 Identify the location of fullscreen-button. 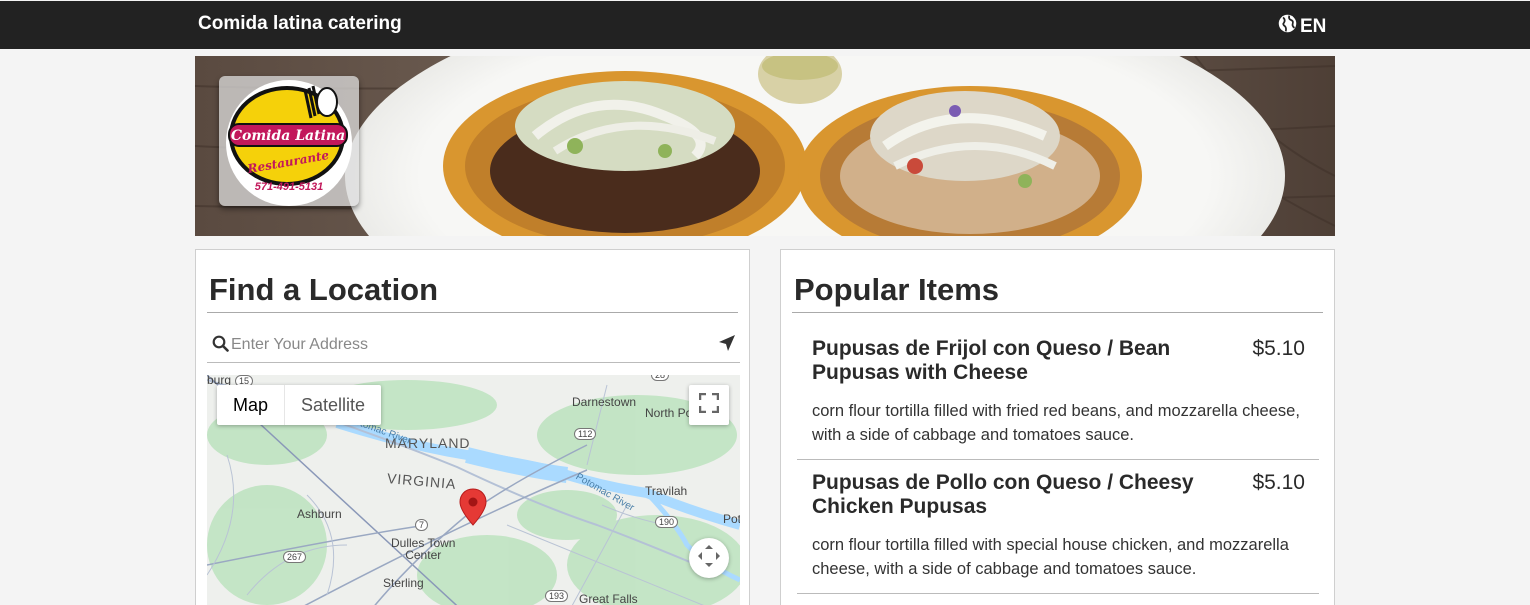
(709, 405).